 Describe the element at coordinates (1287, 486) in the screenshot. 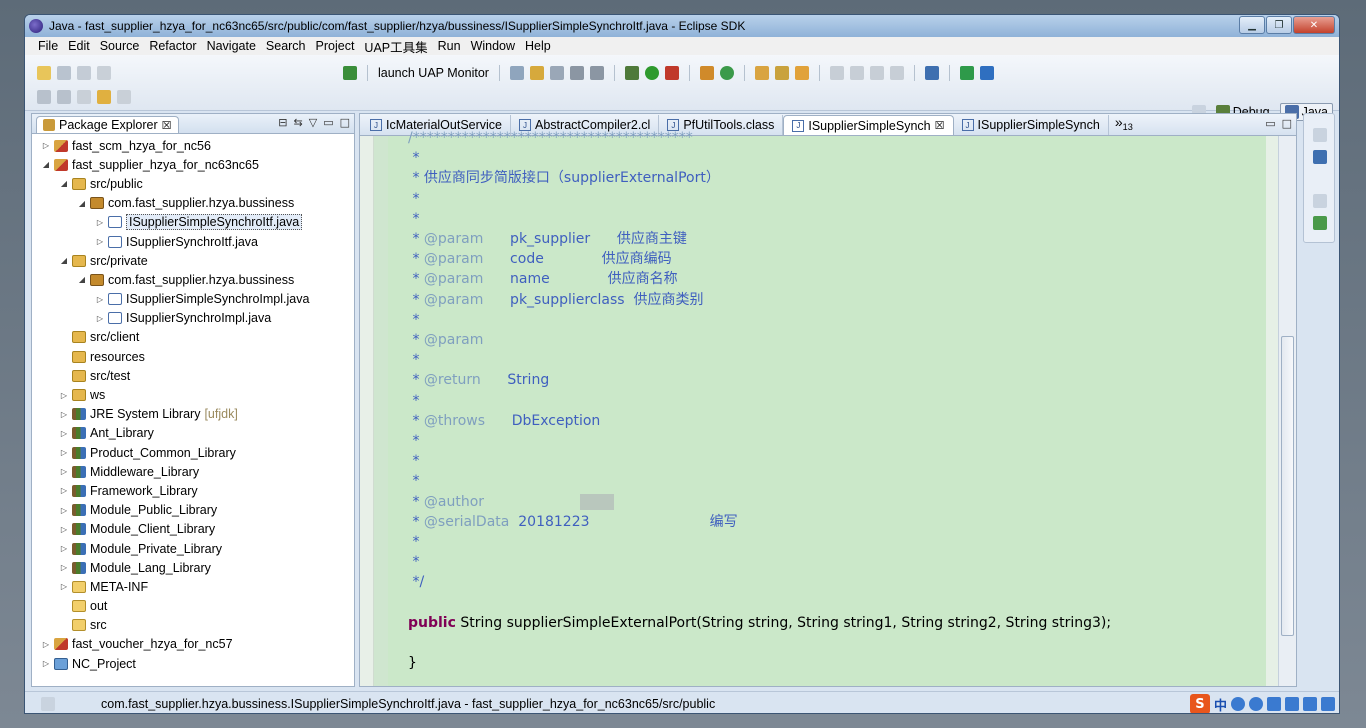

I see `scrollbar-thumb` at that location.